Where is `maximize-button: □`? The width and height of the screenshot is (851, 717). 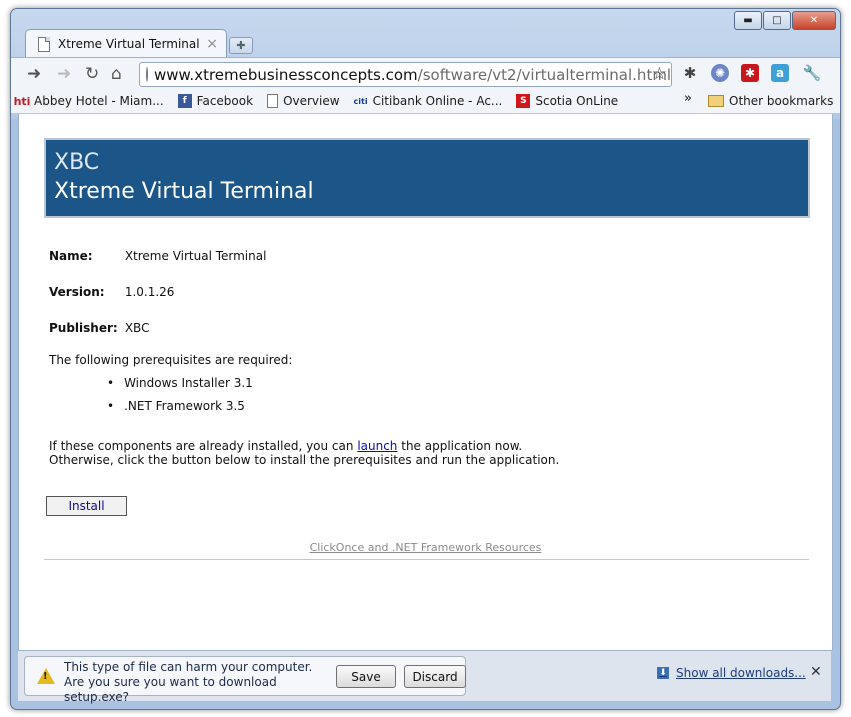 maximize-button: □ is located at coordinates (777, 20).